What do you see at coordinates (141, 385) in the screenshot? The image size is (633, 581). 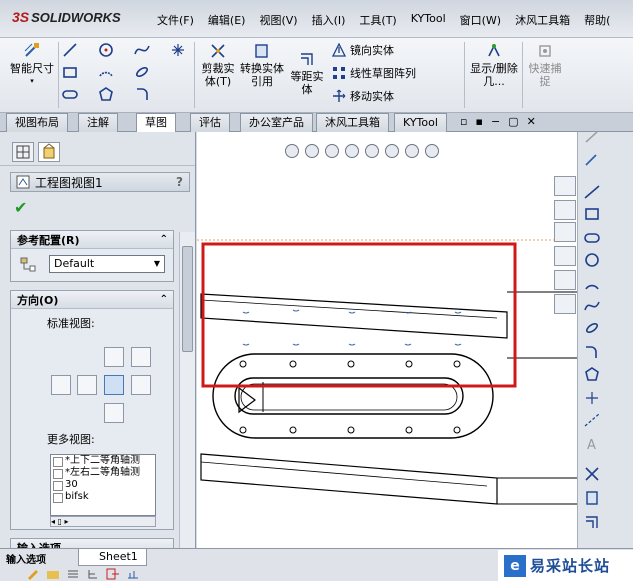 I see `bottom-view-button` at bounding box center [141, 385].